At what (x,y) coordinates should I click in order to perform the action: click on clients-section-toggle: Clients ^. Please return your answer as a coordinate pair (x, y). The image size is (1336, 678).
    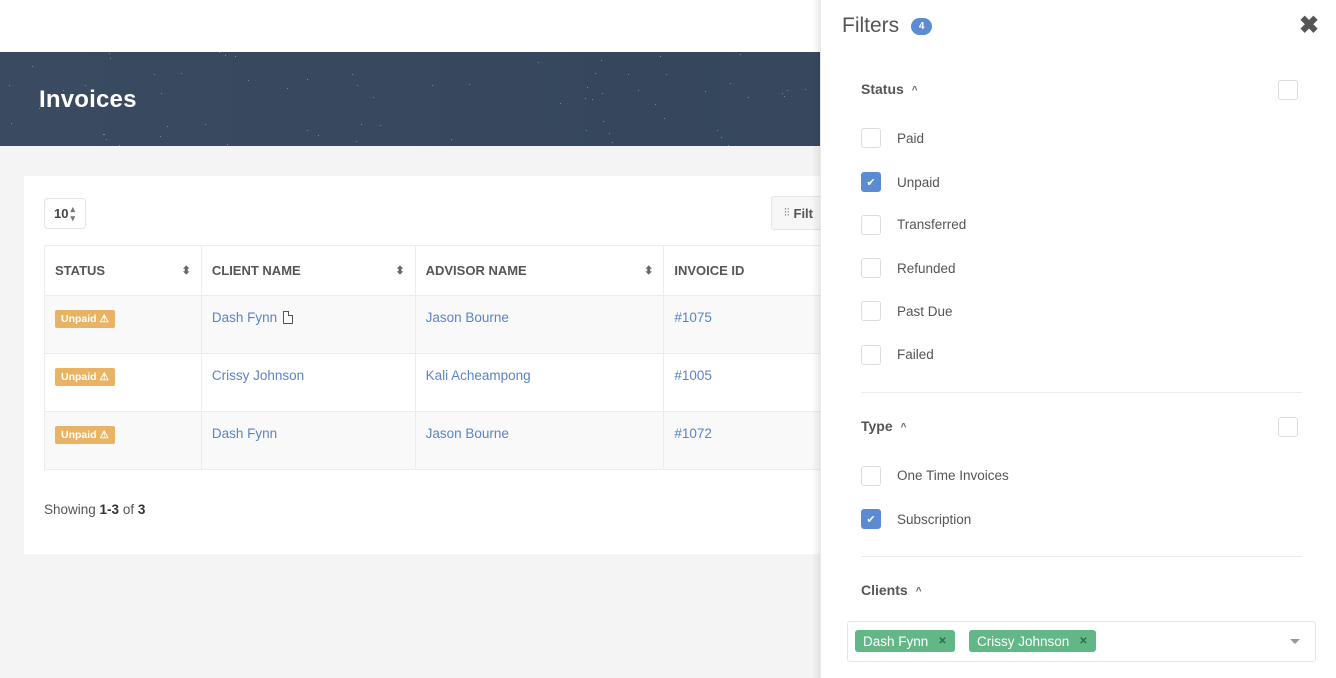
    Looking at the image, I should click on (891, 590).